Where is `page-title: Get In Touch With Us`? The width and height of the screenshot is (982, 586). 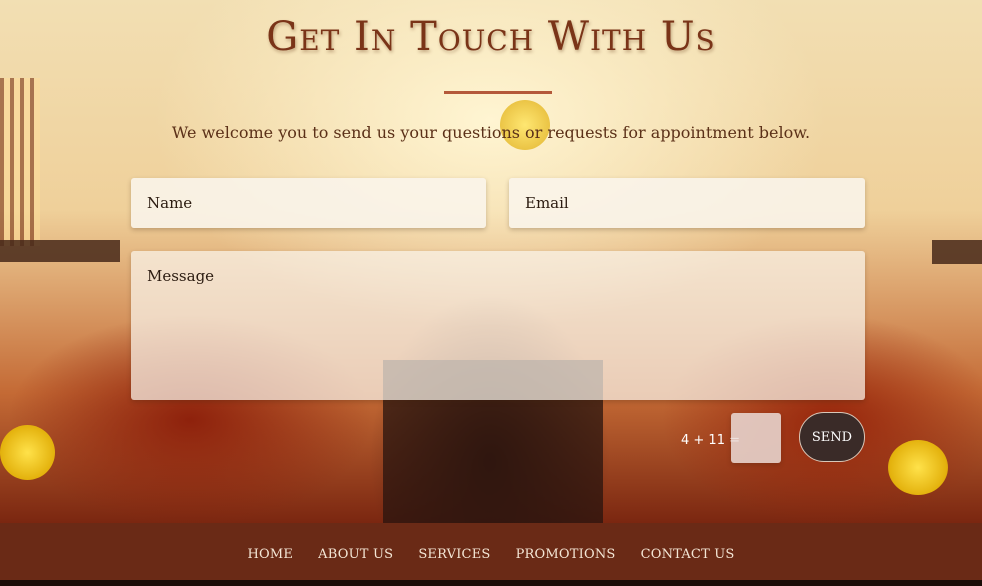 page-title: Get In Touch With Us is located at coordinates (491, 37).